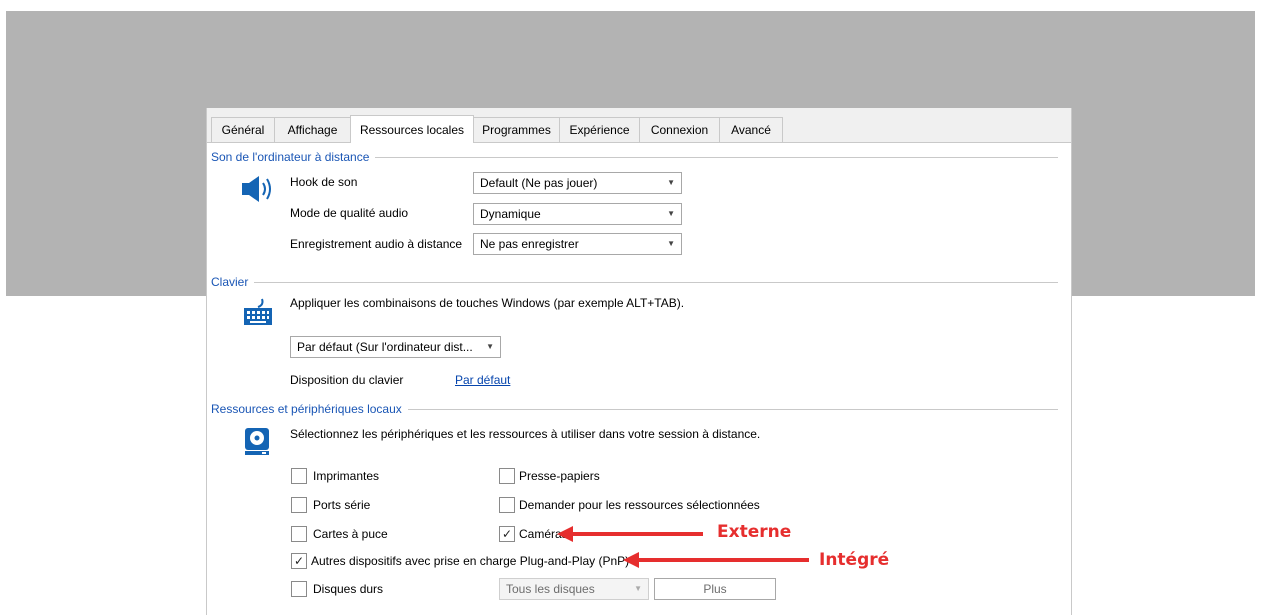 This screenshot has width=1261, height=615. I want to click on tab-display: Affichage, so click(312, 129).